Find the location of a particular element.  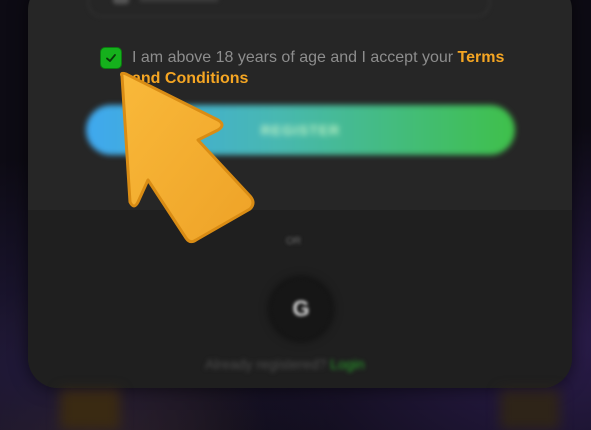

hand-pointer-arrow-icon is located at coordinates (187, 157).